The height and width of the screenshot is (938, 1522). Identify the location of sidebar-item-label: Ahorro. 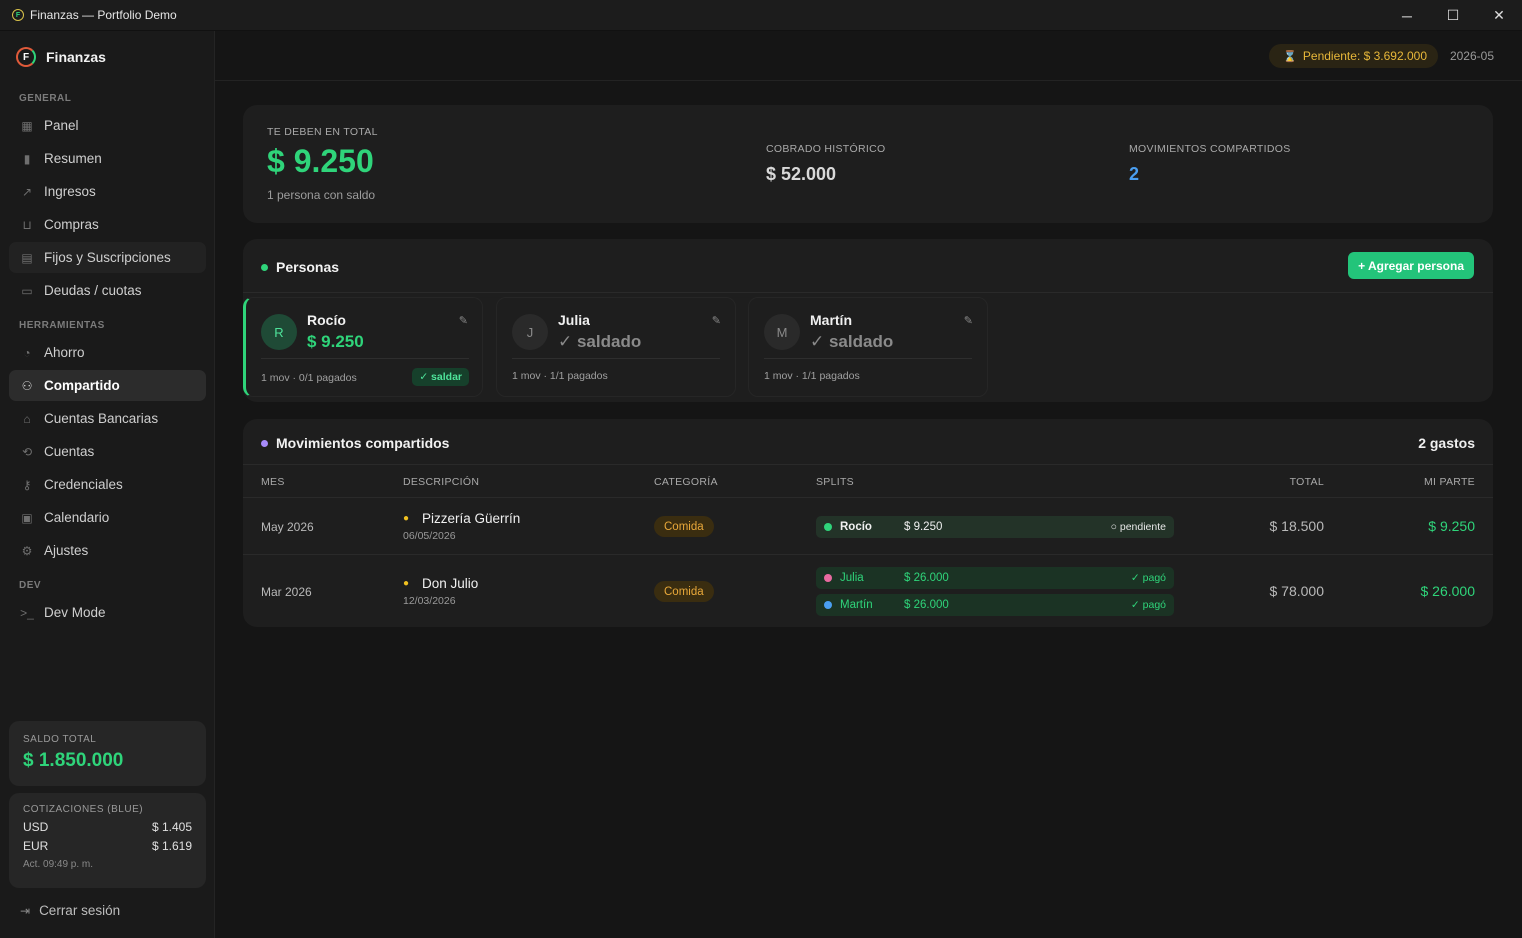
(64, 352).